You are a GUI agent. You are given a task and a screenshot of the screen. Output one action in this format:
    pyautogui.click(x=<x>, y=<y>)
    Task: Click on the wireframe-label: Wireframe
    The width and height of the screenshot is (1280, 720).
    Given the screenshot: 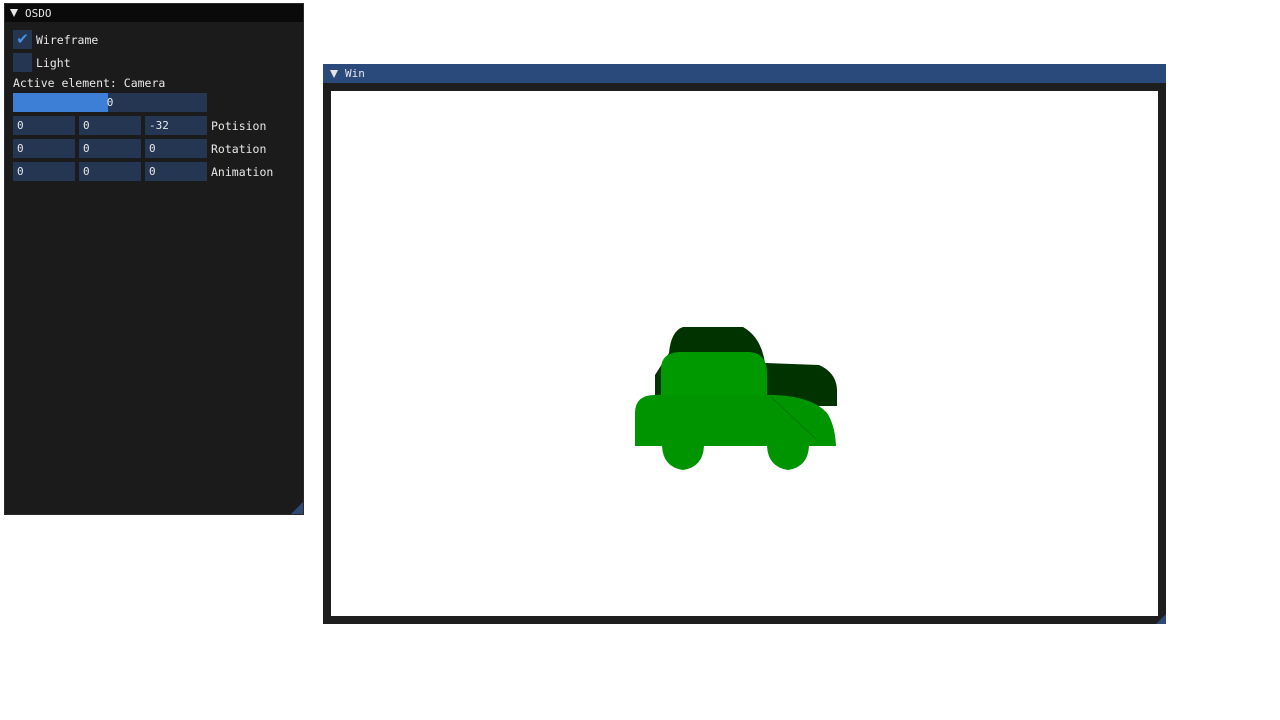 What is the action you would take?
    pyautogui.click(x=67, y=39)
    